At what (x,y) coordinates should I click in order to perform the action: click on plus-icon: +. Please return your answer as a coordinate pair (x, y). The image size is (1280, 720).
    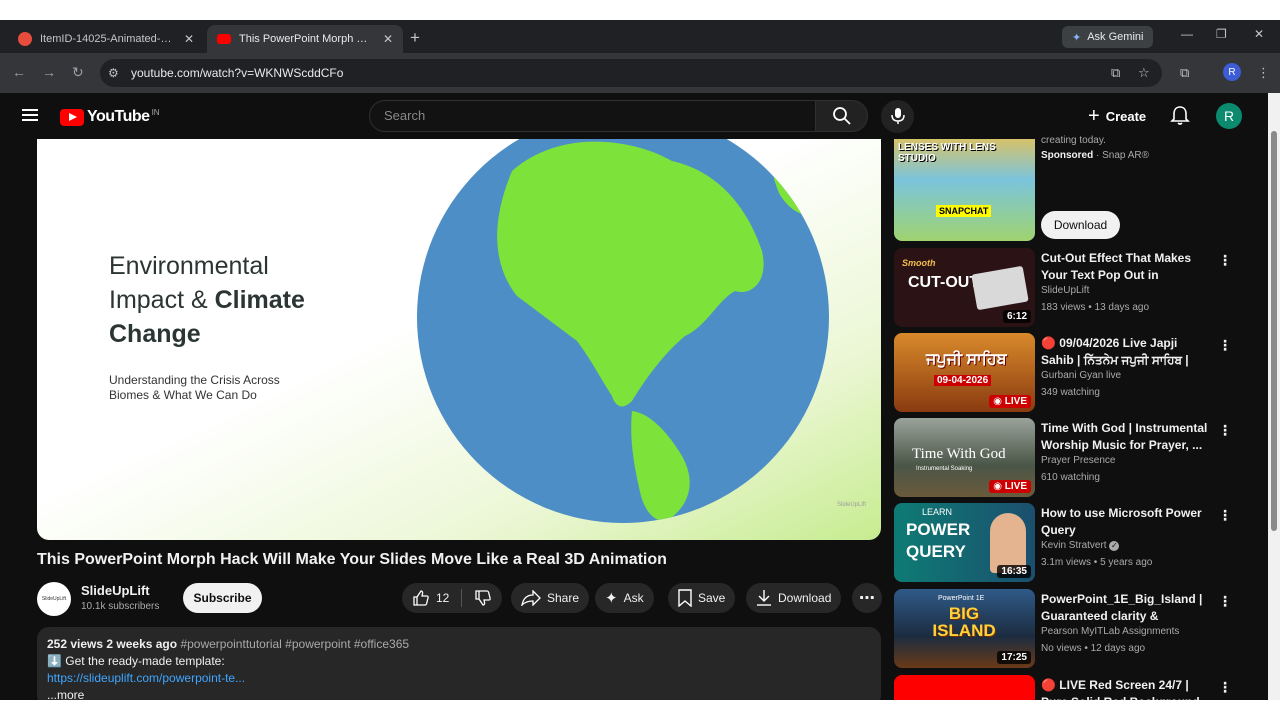
    Looking at the image, I should click on (1094, 115).